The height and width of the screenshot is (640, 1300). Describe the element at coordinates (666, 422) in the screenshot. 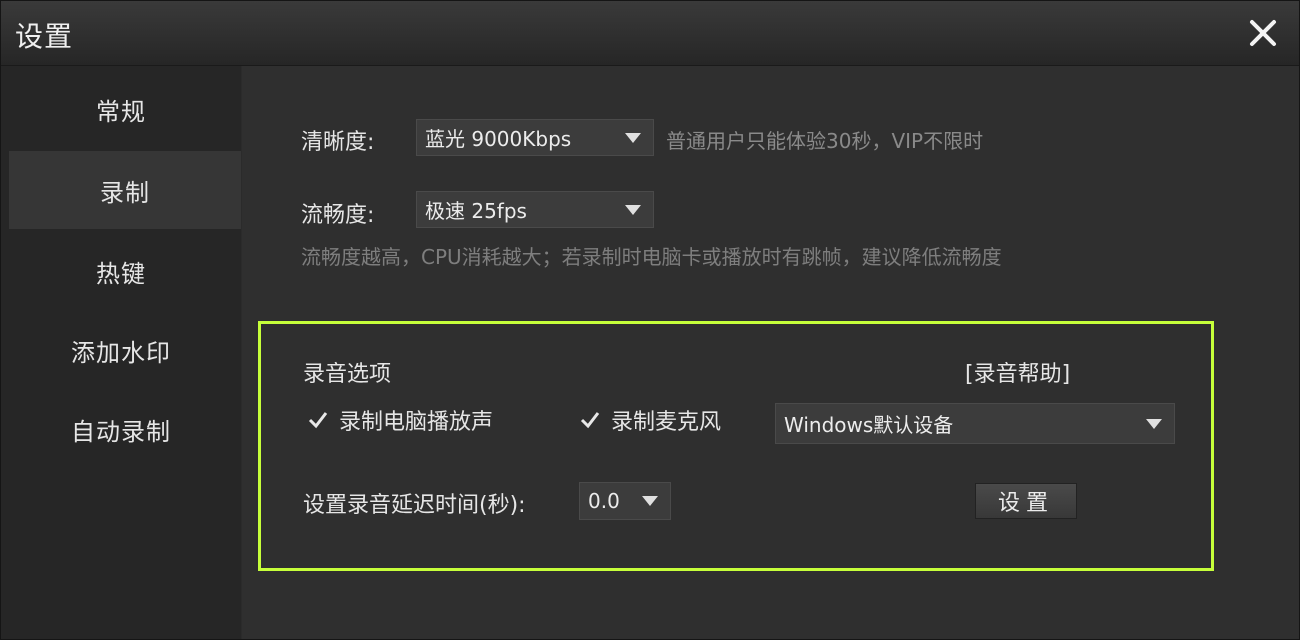

I see `record-microphone-label: 录制麦克风` at that location.